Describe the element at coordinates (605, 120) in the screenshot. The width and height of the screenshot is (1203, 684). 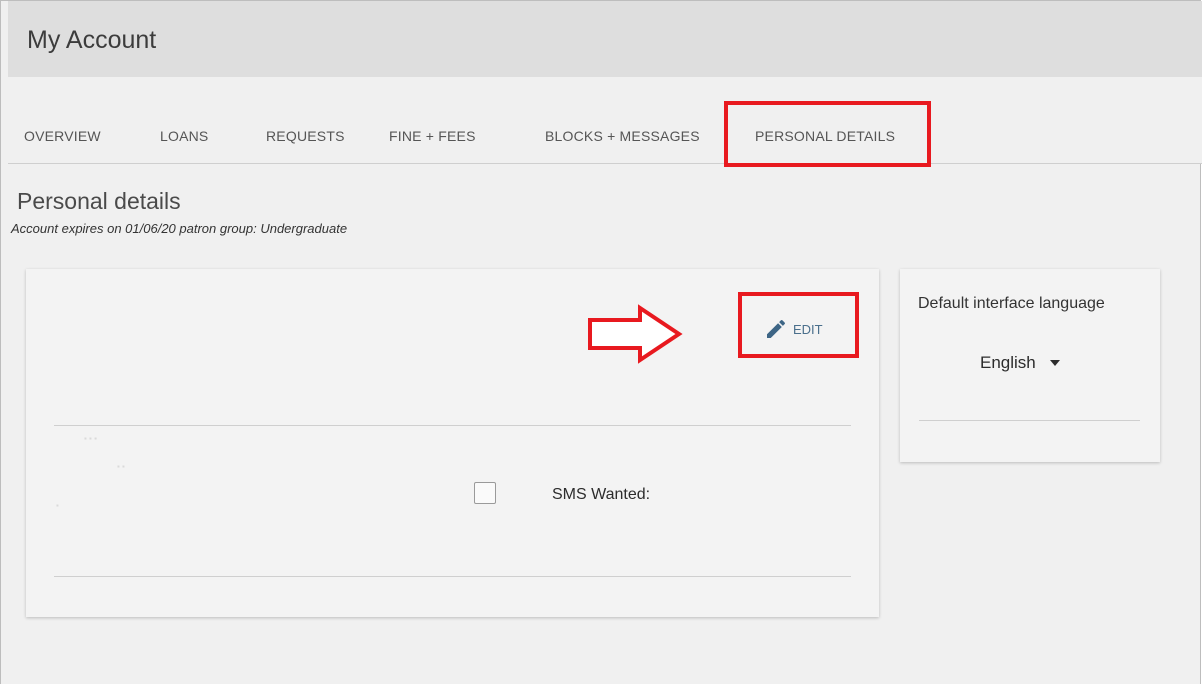
I see `tab-bar` at that location.